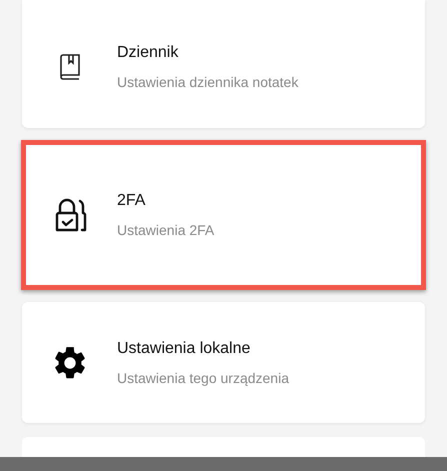 Image resolution: width=447 pixels, height=471 pixels. What do you see at coordinates (207, 82) in the screenshot?
I see `setting-description: Ustawienia dziennika notatek` at bounding box center [207, 82].